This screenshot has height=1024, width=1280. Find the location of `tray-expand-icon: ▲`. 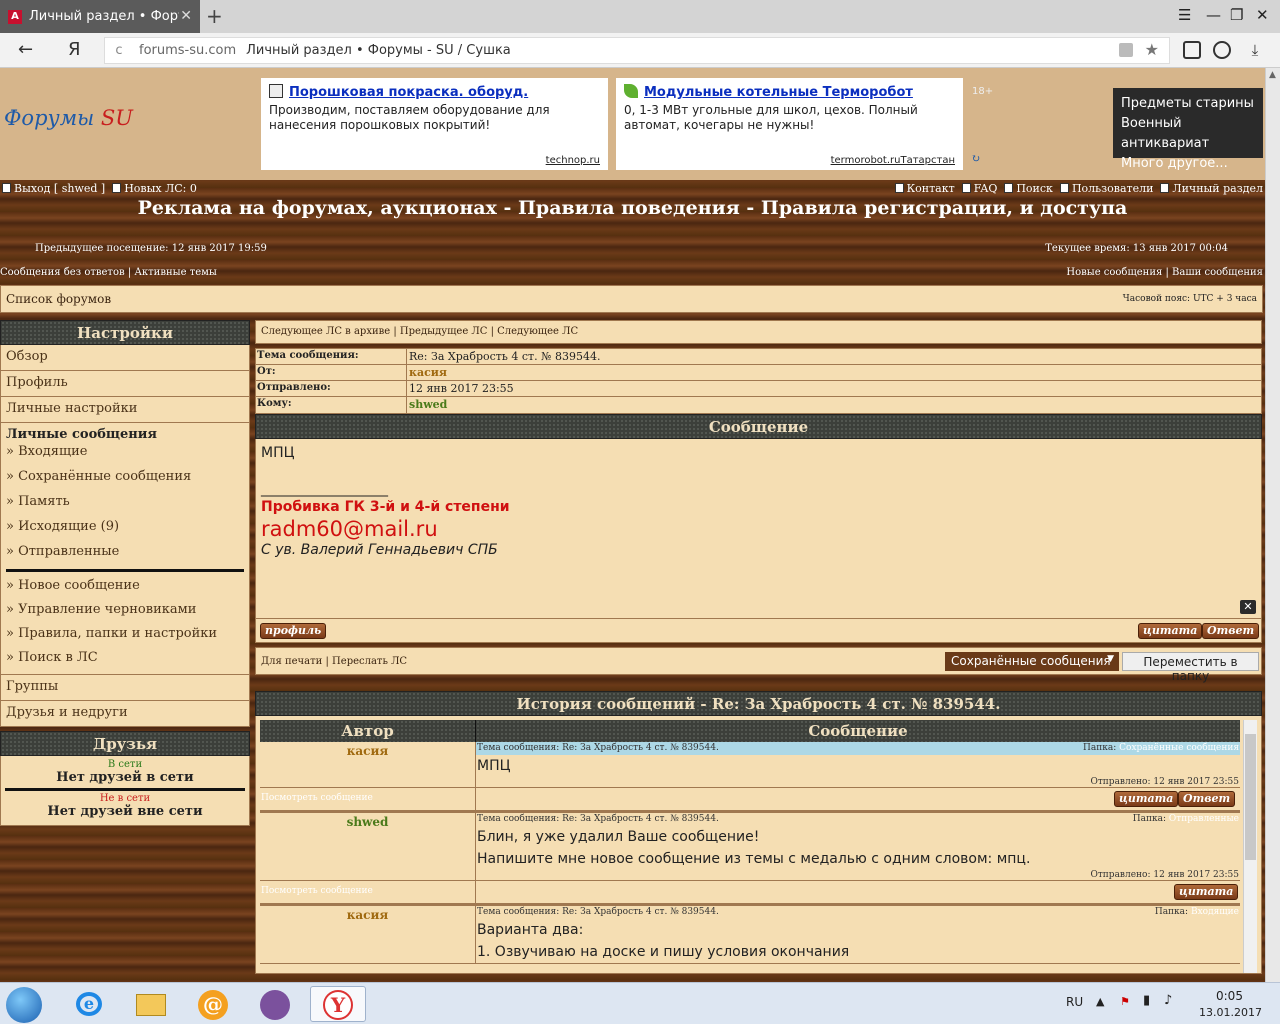

tray-expand-icon: ▲ is located at coordinates (1100, 1001).